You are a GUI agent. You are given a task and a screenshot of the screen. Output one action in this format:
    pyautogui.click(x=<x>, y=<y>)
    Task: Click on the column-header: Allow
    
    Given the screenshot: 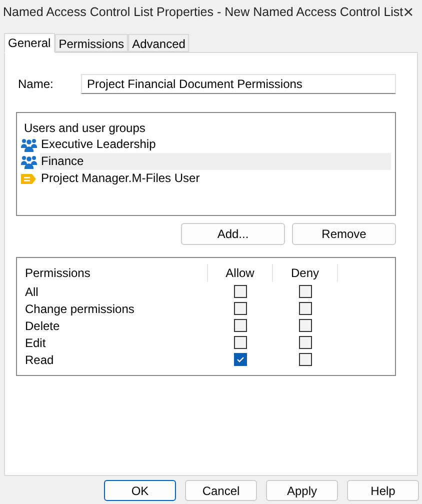 What is the action you would take?
    pyautogui.click(x=240, y=273)
    